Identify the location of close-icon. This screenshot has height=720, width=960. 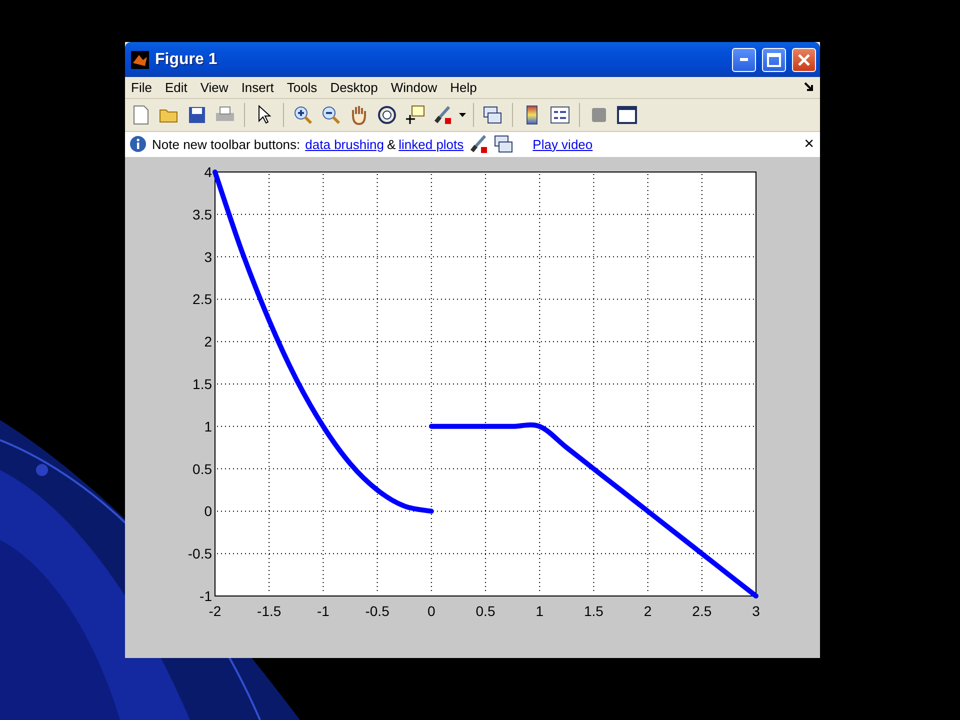
(804, 60).